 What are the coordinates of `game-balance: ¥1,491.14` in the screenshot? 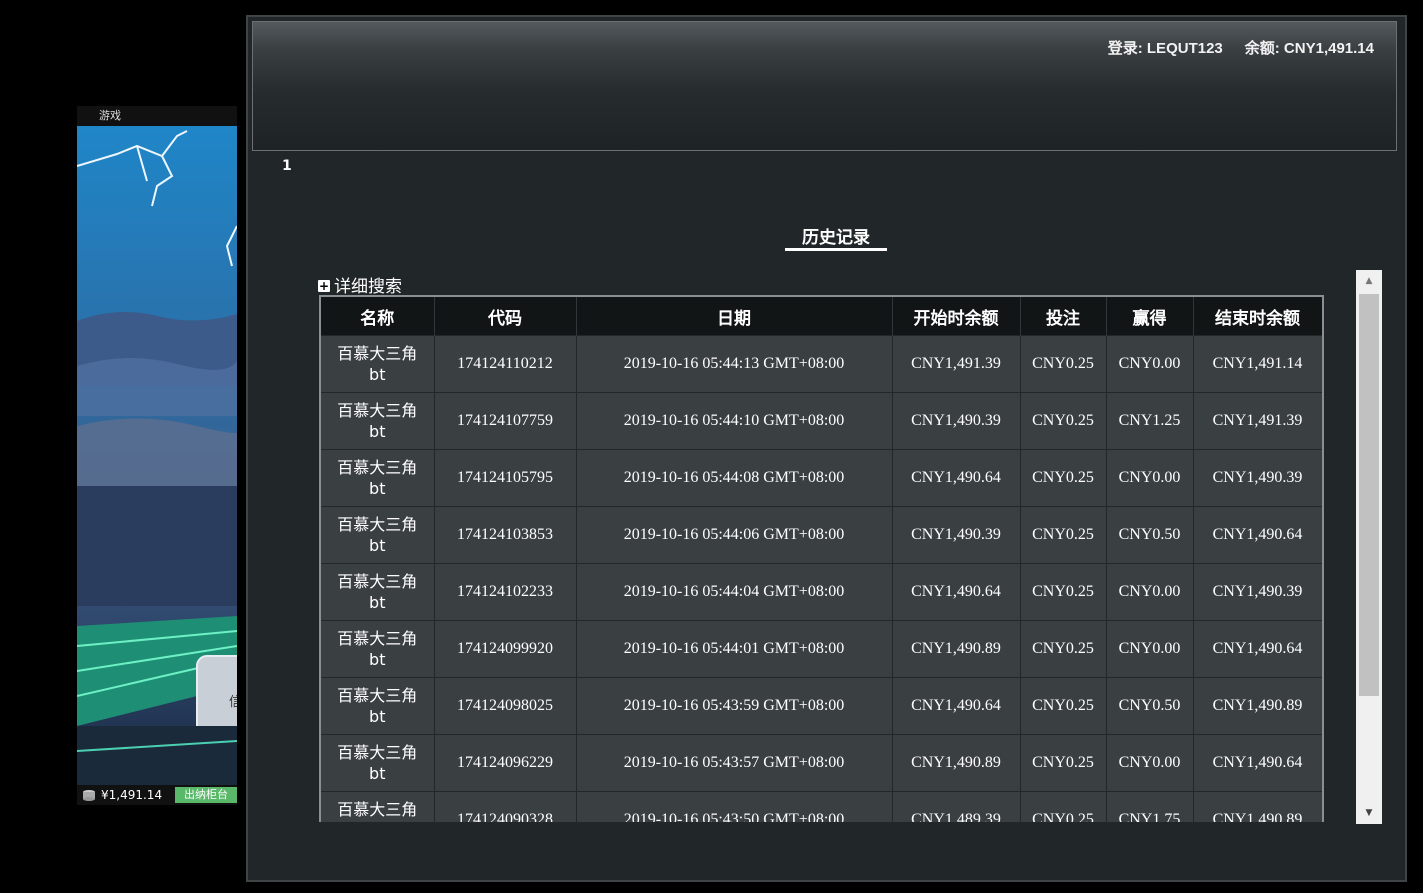 It's located at (132, 795).